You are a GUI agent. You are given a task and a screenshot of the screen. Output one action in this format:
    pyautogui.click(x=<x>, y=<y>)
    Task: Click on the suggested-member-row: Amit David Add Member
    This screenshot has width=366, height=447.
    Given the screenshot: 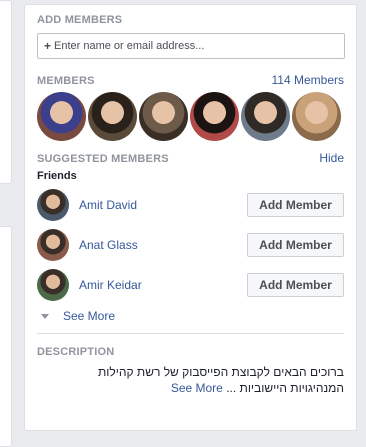 What is the action you would take?
    pyautogui.click(x=190, y=205)
    